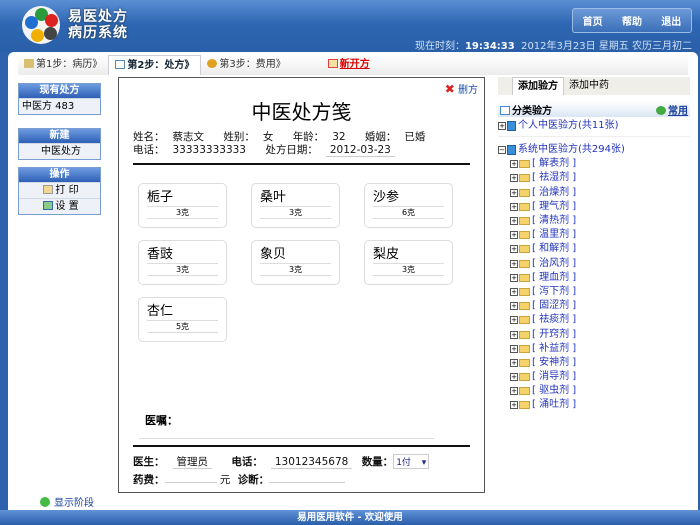  What do you see at coordinates (538, 86) in the screenshot?
I see `tab-add-formula: 添加验方` at bounding box center [538, 86].